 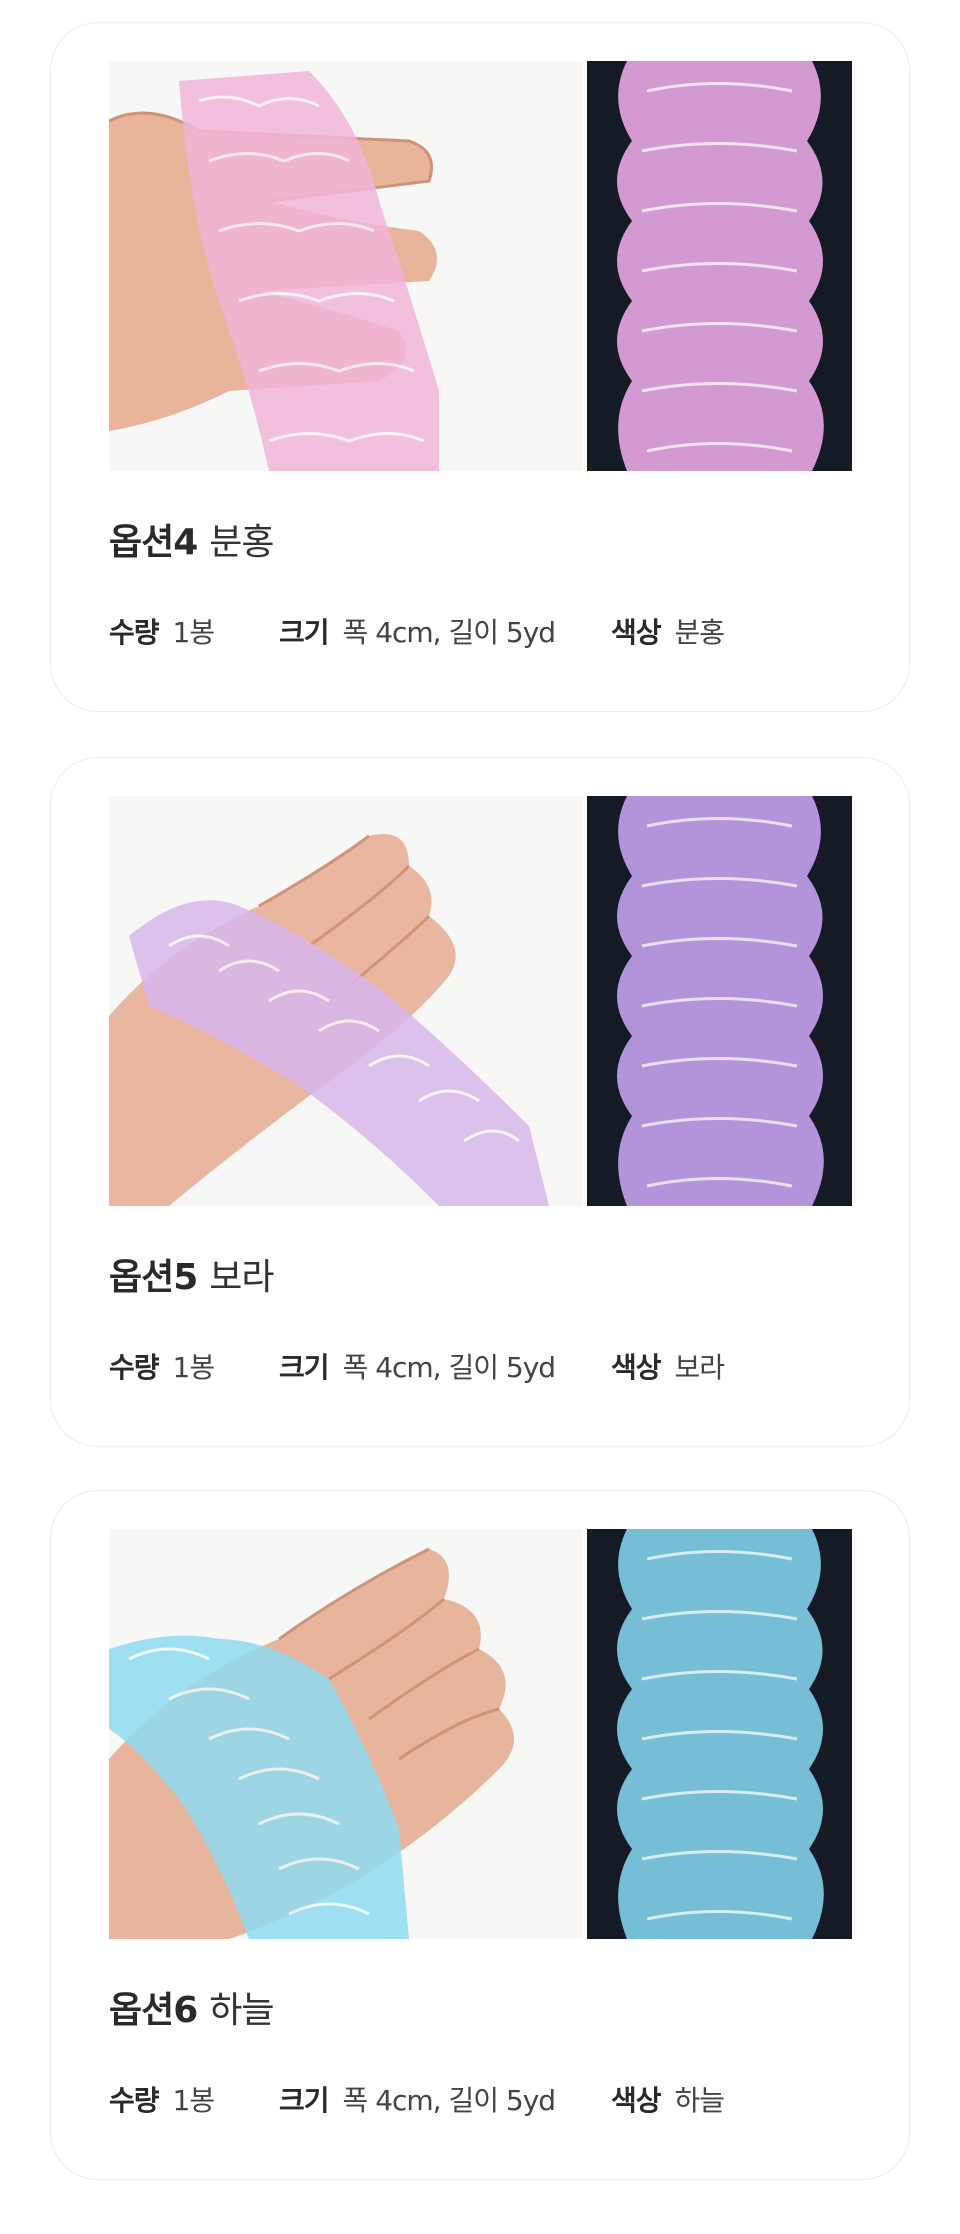 What do you see at coordinates (241, 1277) in the screenshot?
I see `option-name: 보라` at bounding box center [241, 1277].